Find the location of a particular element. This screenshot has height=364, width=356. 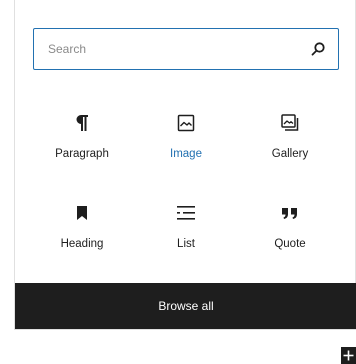

block-label: Gallery is located at coordinates (290, 154).